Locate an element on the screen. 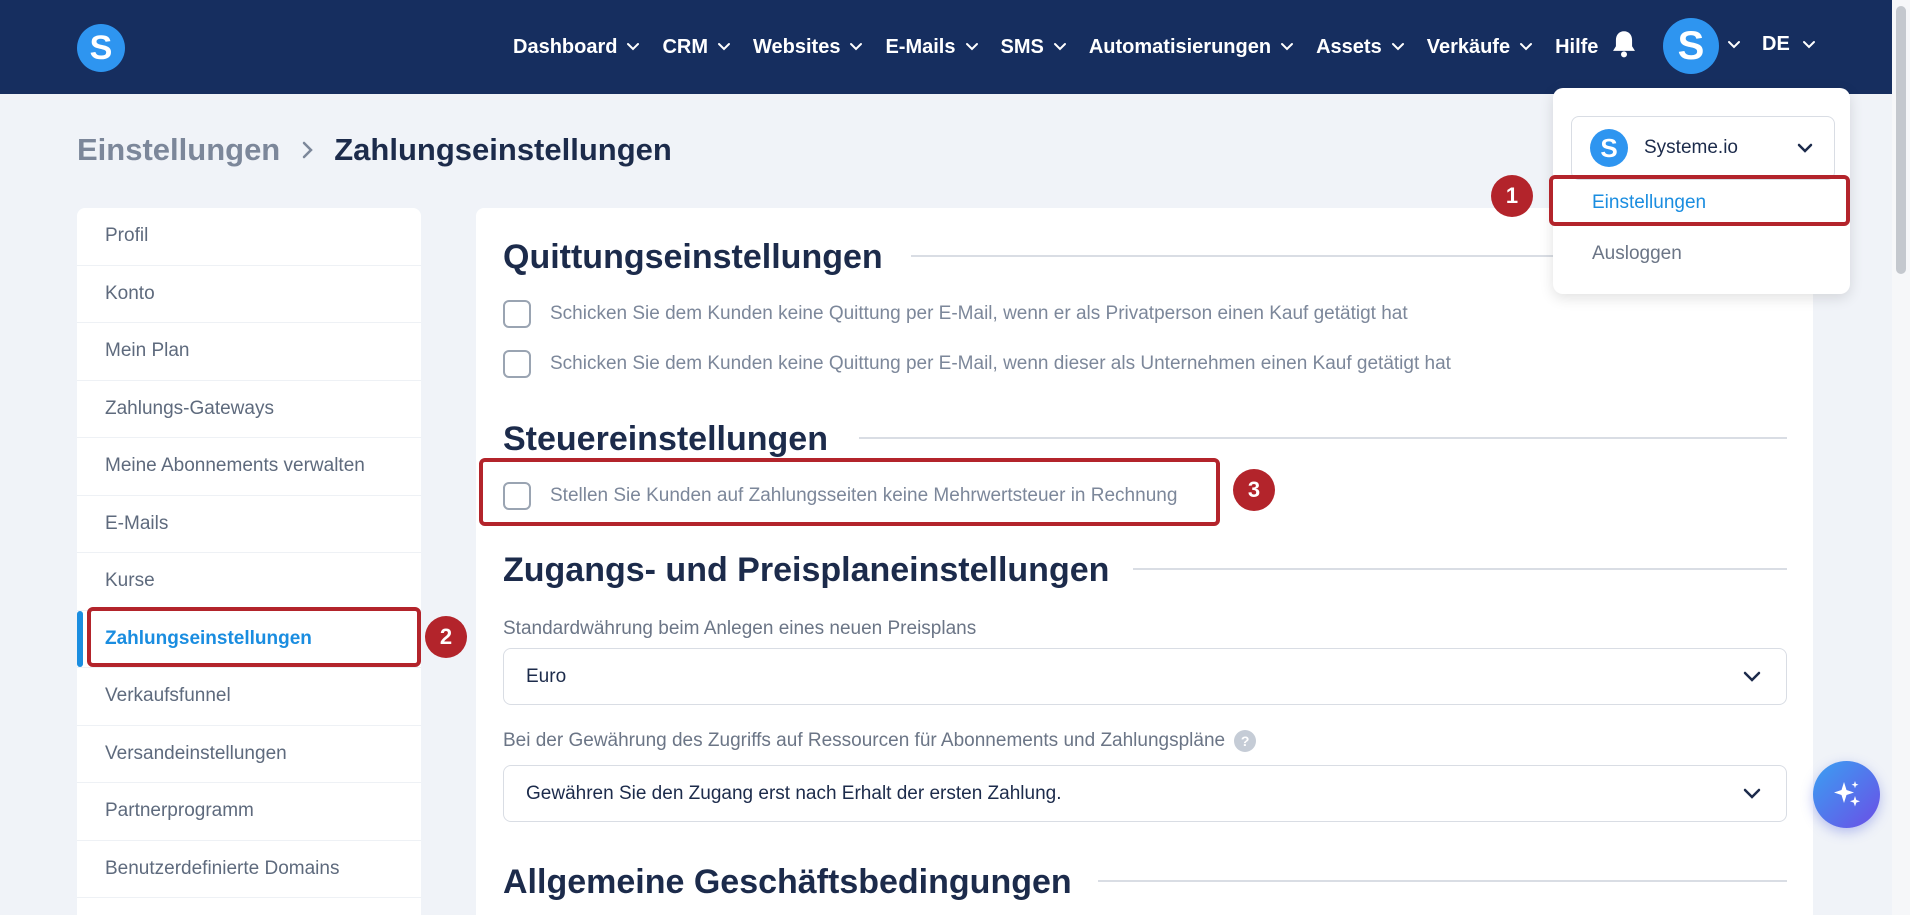 Image resolution: width=1910 pixels, height=915 pixels. step-badge-2: 2 is located at coordinates (446, 637).